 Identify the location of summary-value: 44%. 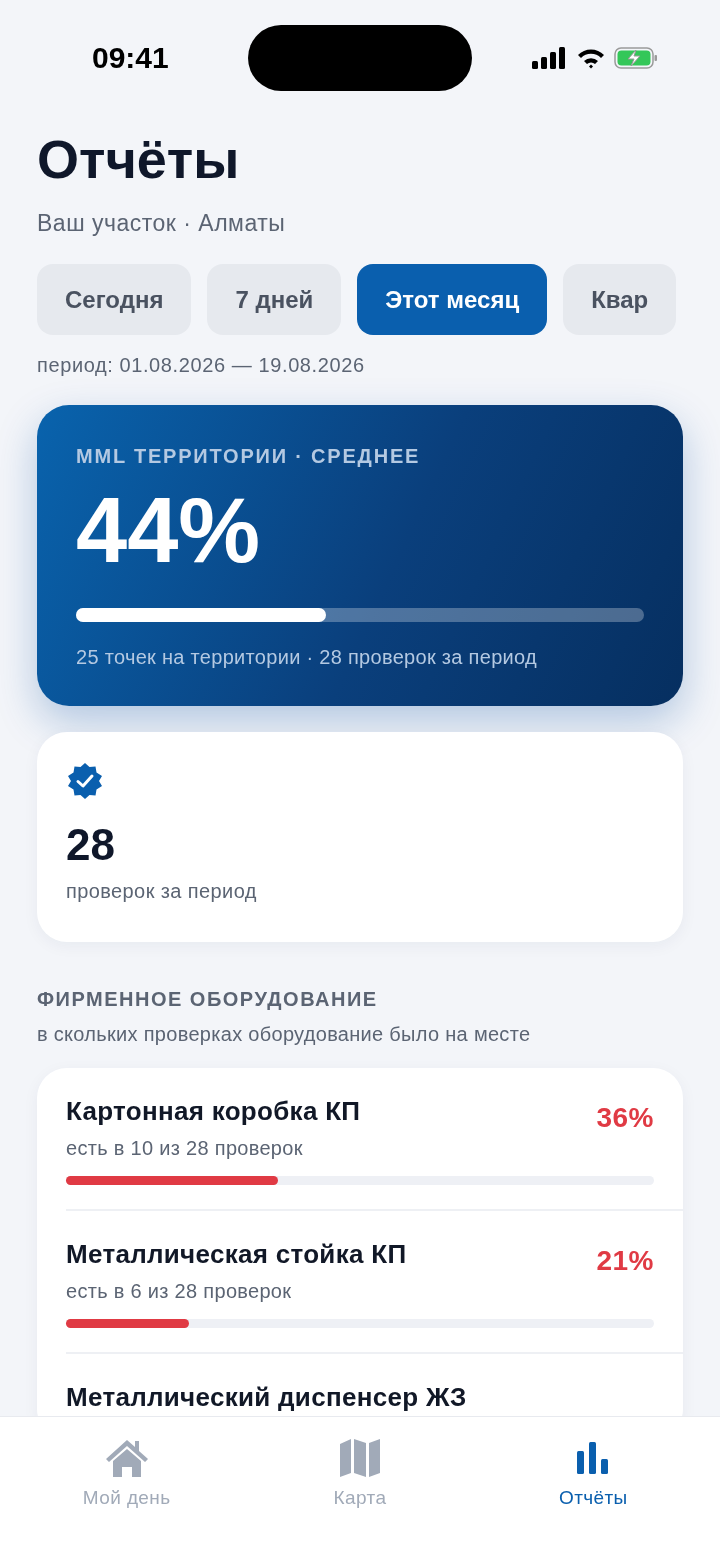
(169, 530).